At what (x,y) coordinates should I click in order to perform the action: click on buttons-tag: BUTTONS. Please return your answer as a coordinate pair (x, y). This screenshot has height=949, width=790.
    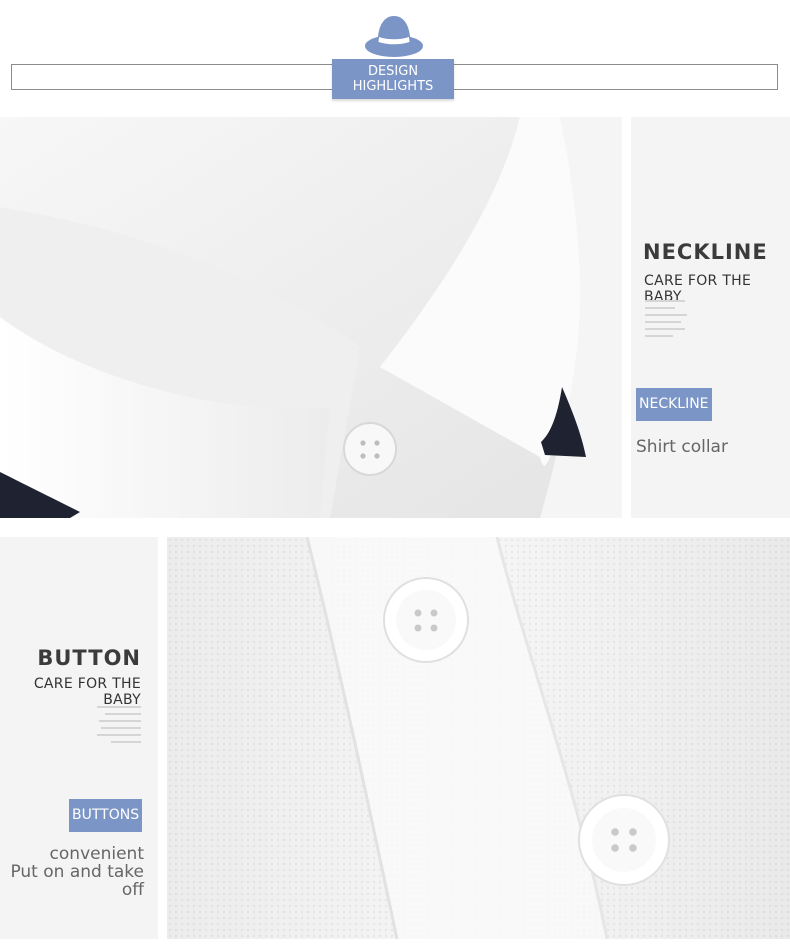
    Looking at the image, I should click on (106, 815).